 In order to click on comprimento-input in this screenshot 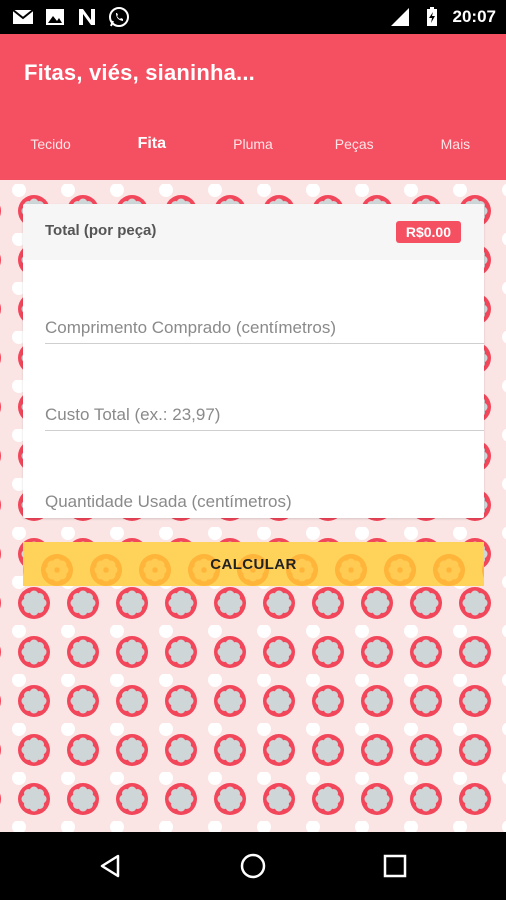, I will do `click(264, 328)`.